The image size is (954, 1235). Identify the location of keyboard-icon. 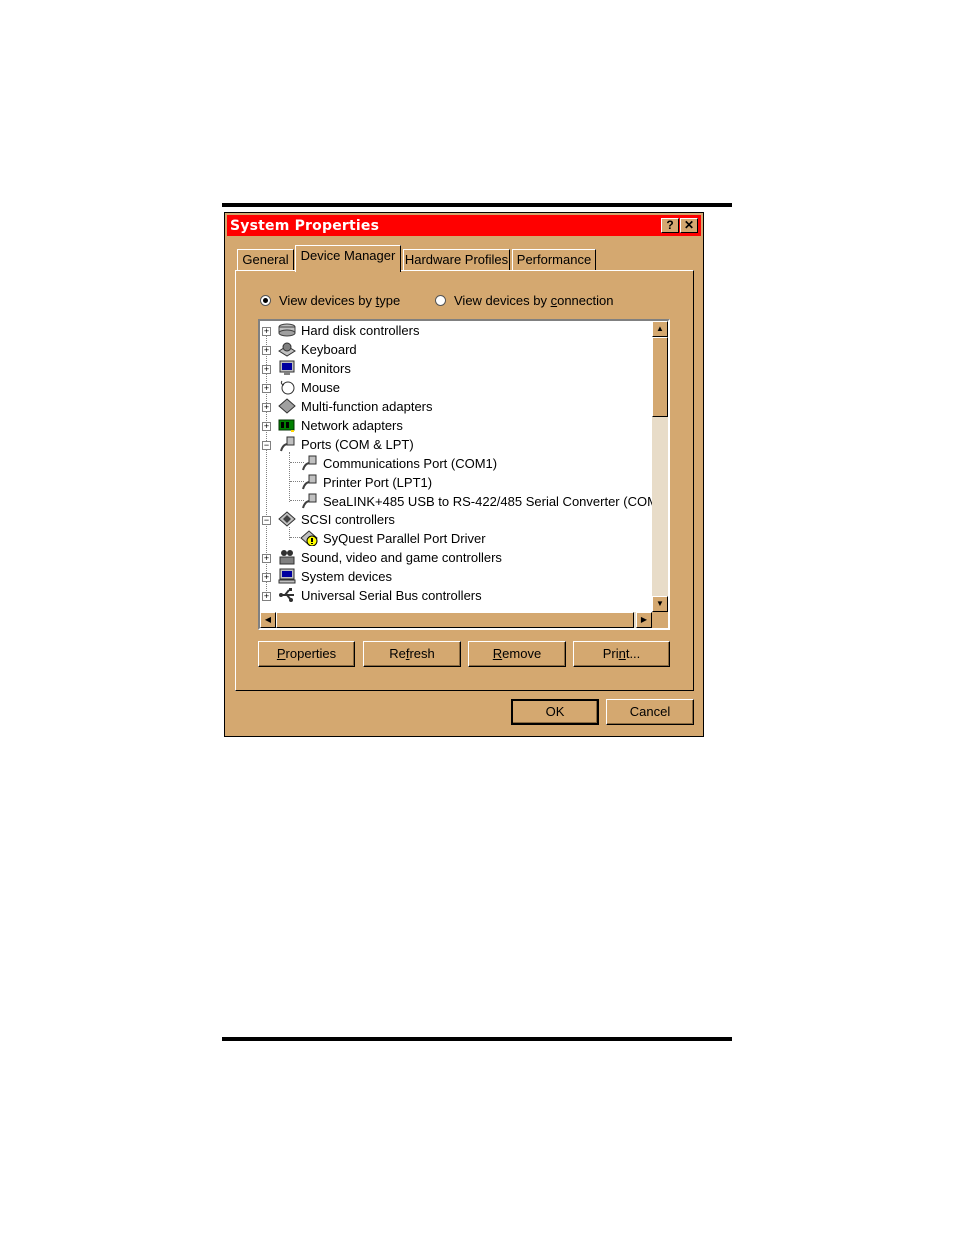
(287, 349).